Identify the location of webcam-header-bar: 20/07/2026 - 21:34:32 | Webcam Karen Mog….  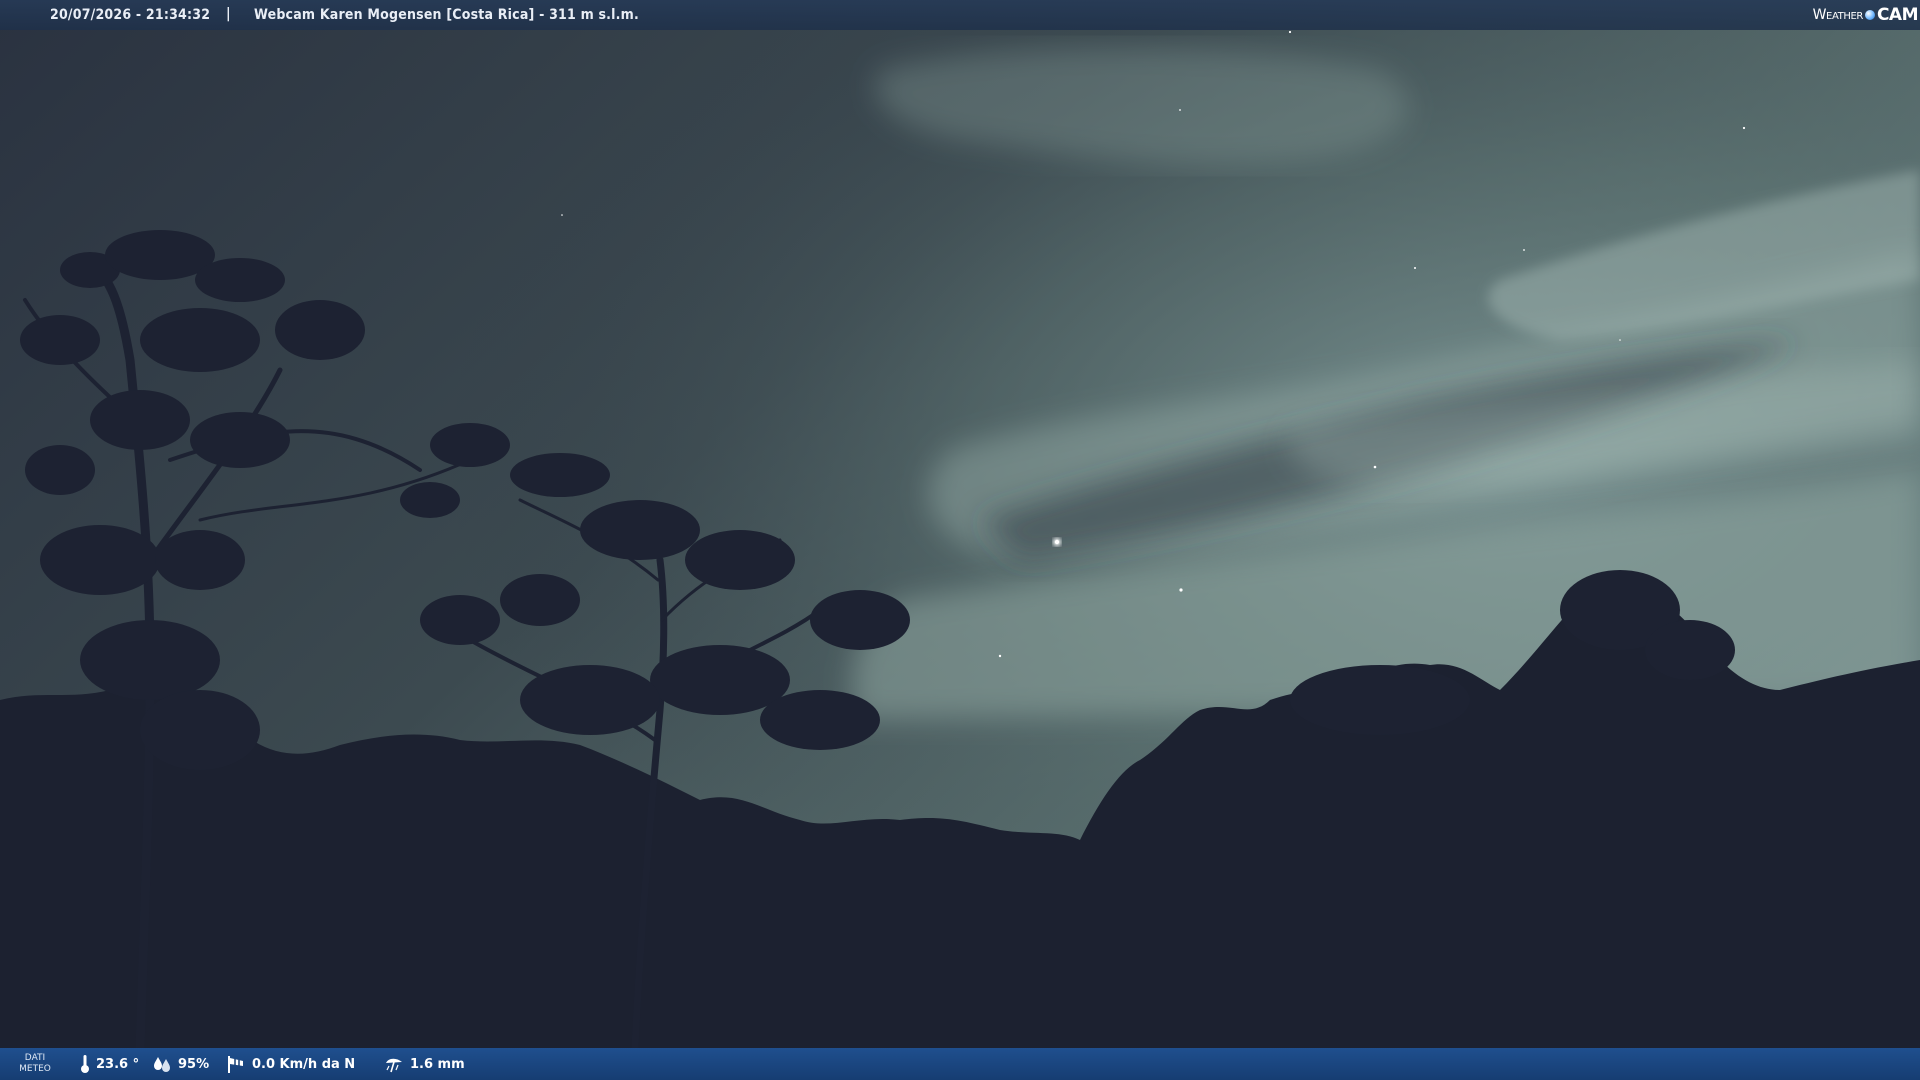
(960, 15).